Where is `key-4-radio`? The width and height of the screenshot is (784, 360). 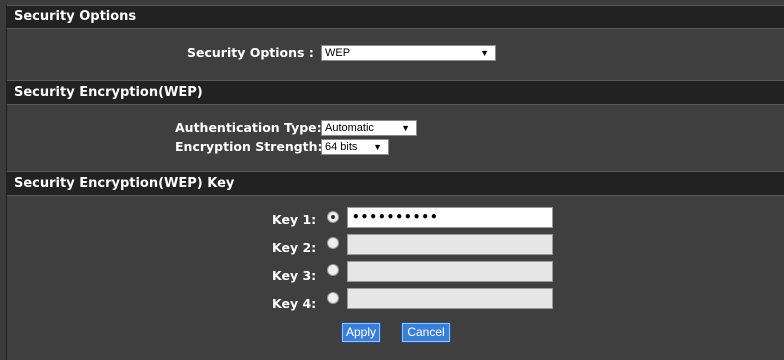 key-4-radio is located at coordinates (333, 298).